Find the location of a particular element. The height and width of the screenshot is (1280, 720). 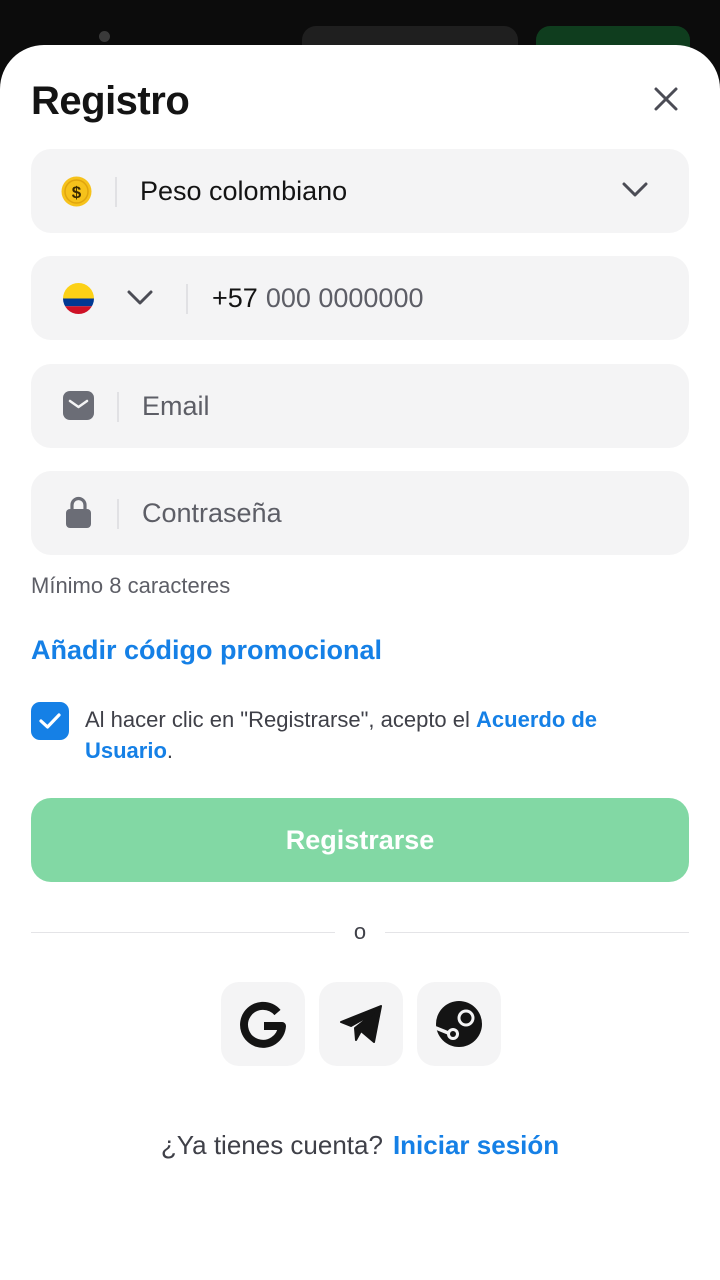

email-input: Email is located at coordinates (176, 406).